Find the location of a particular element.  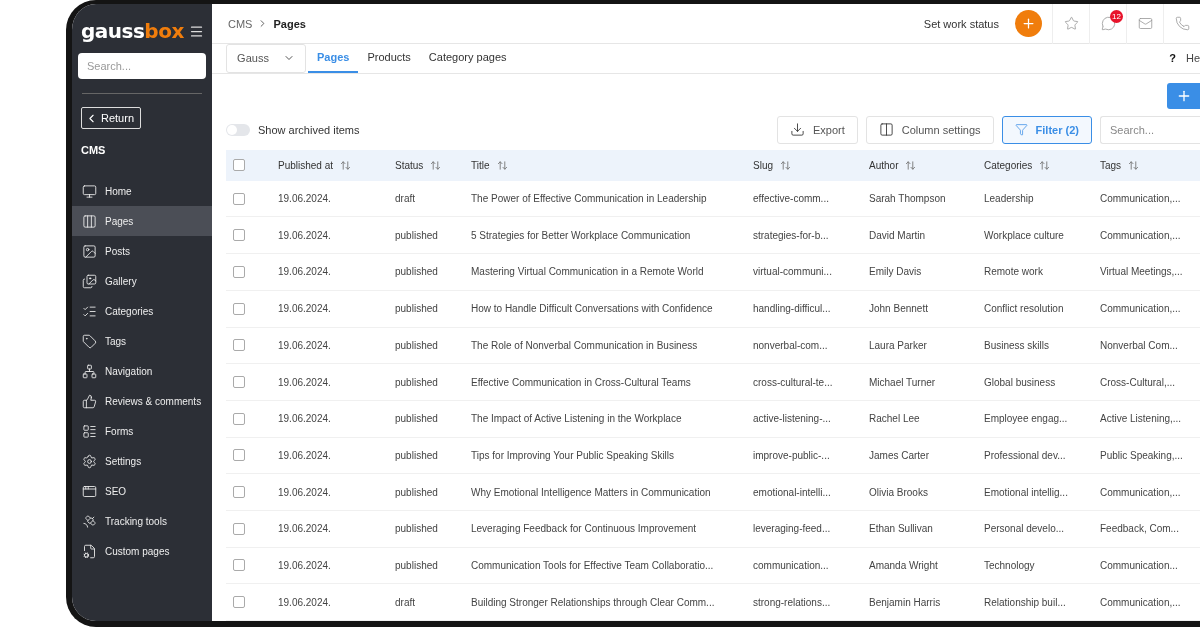

column-header: Status is located at coordinates (409, 165).